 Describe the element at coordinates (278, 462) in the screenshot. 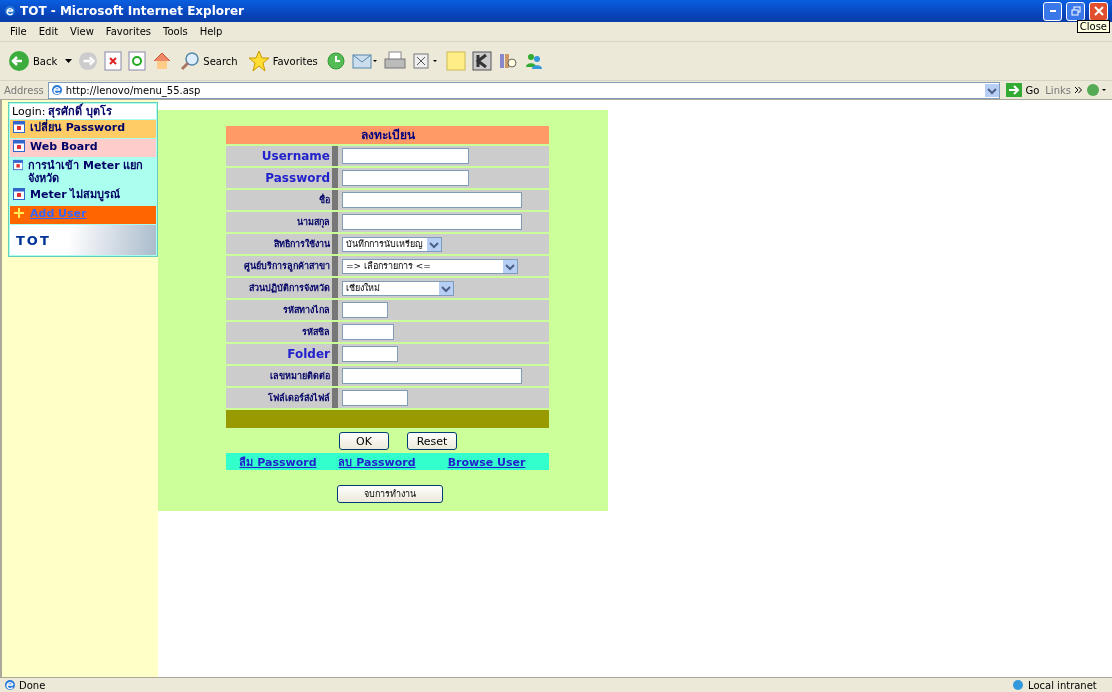

I see `form-link: ลืม Password` at that location.